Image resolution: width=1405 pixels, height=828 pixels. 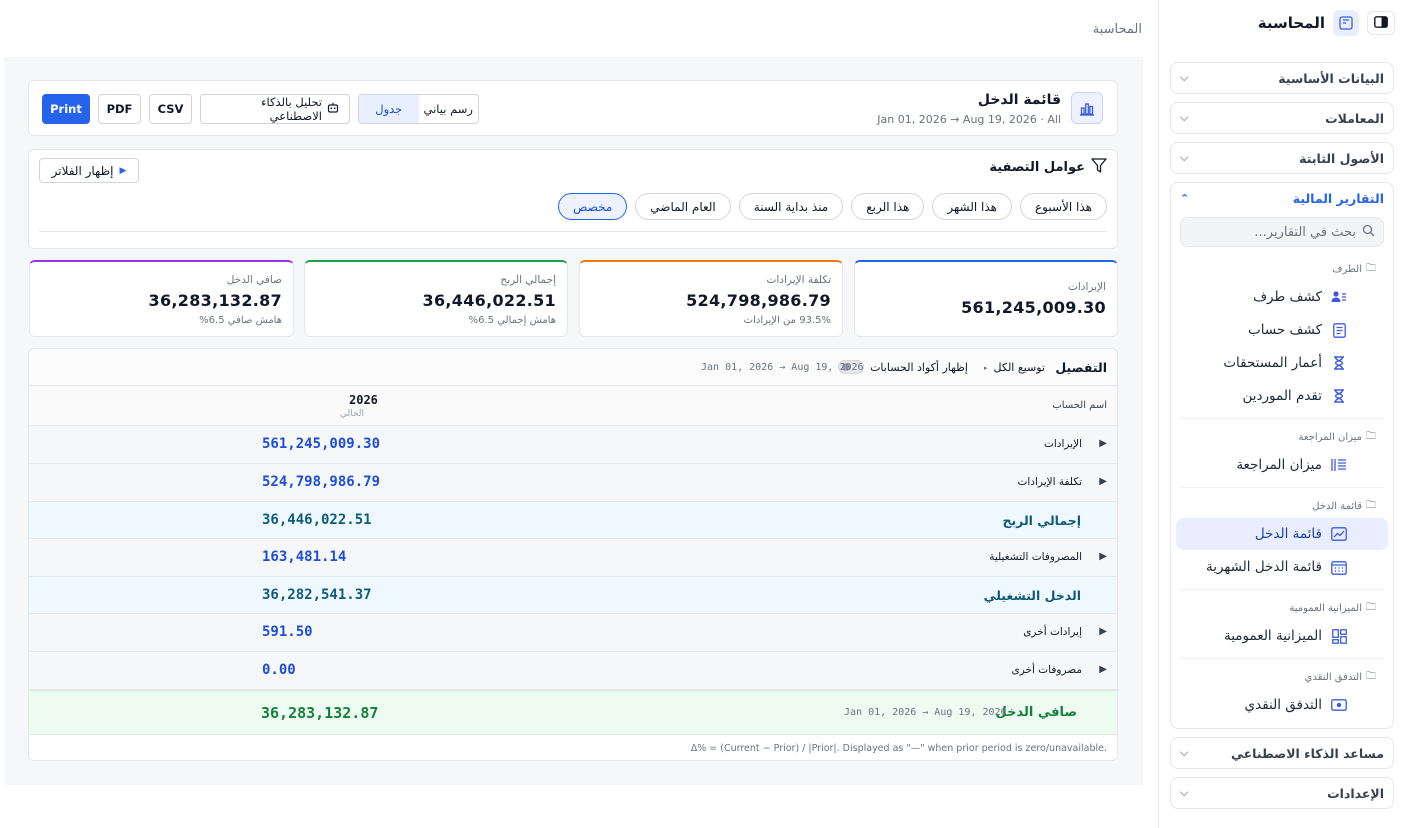 What do you see at coordinates (352, 414) in the screenshot?
I see `current-label: الحالي` at bounding box center [352, 414].